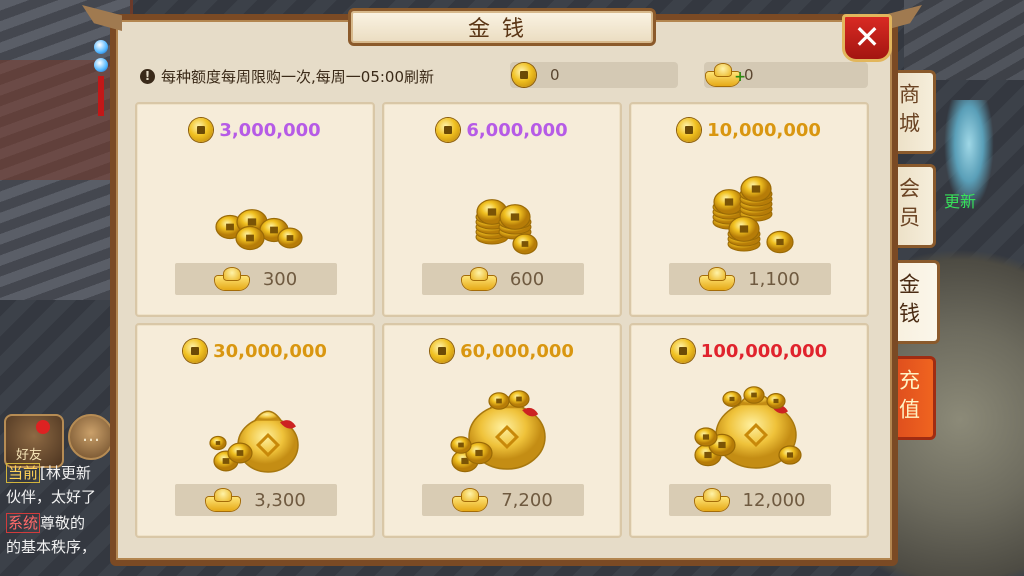 The image size is (1024, 576). Describe the element at coordinates (764, 130) in the screenshot. I see `coin-amount: 10,000,000` at that location.